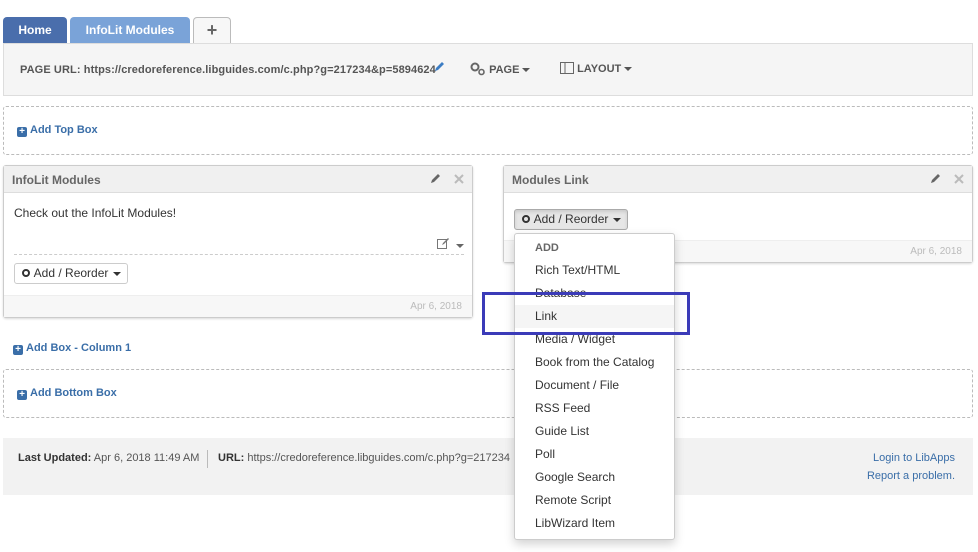 This screenshot has height=552, width=978. Describe the element at coordinates (594, 408) in the screenshot. I see `menu-item-rss-feed: RSS Feed` at that location.